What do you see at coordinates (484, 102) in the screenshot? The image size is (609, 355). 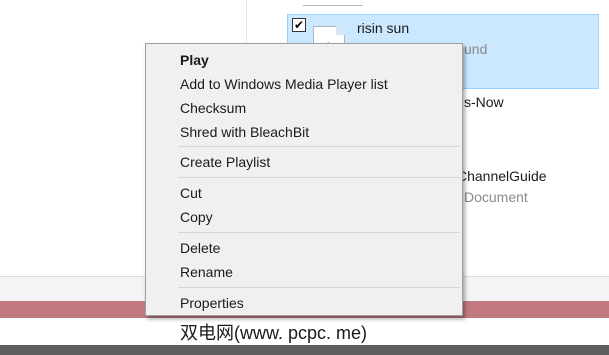 I see `file-item-name: s-Now` at bounding box center [484, 102].